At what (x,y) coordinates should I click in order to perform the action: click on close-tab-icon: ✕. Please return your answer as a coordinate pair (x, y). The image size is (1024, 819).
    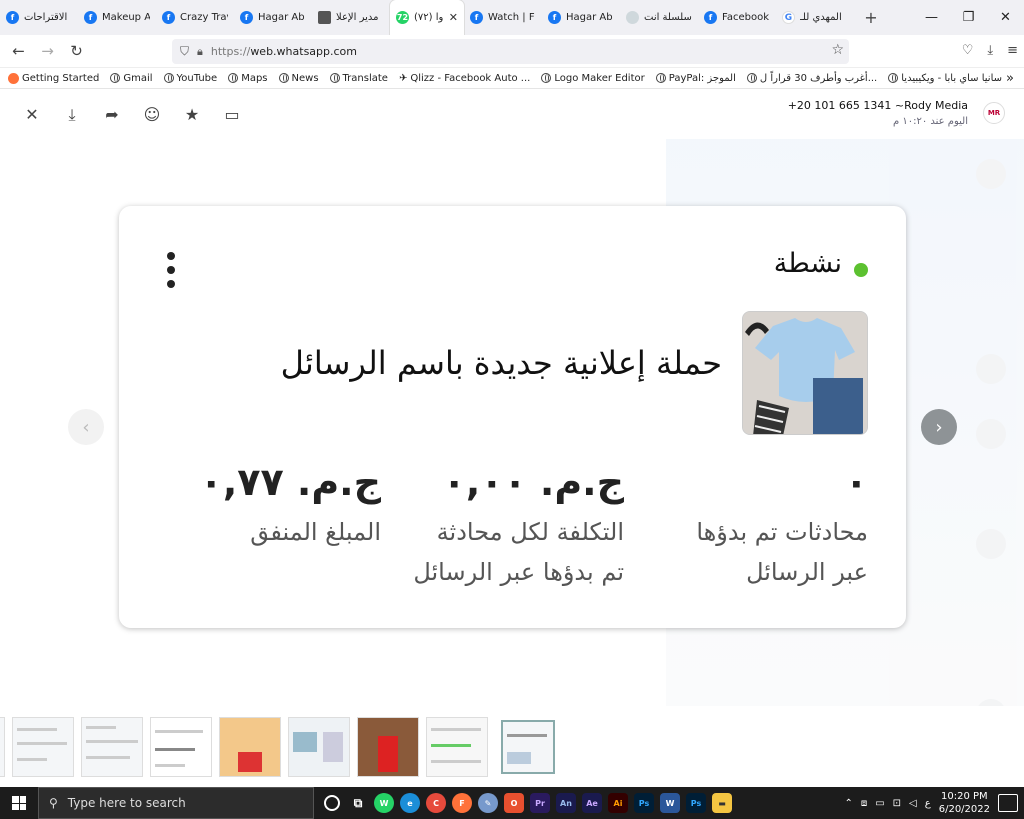
    Looking at the image, I should click on (453, 17).